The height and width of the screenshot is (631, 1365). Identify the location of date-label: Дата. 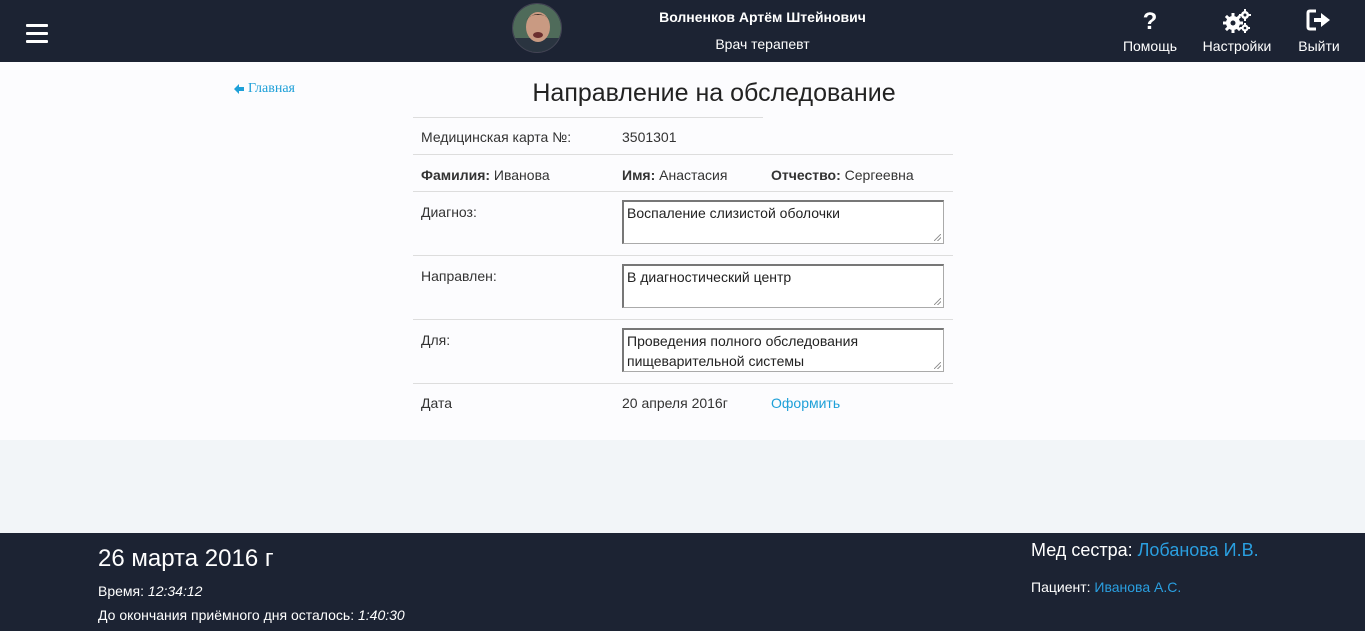
(437, 403).